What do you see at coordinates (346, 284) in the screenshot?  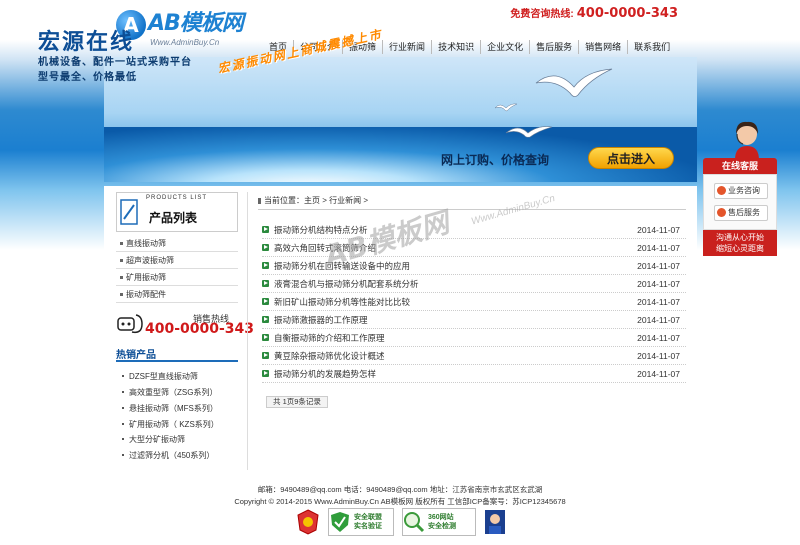 I see `article-title: 液膏混合机与振动筛分机配套系统分析` at bounding box center [346, 284].